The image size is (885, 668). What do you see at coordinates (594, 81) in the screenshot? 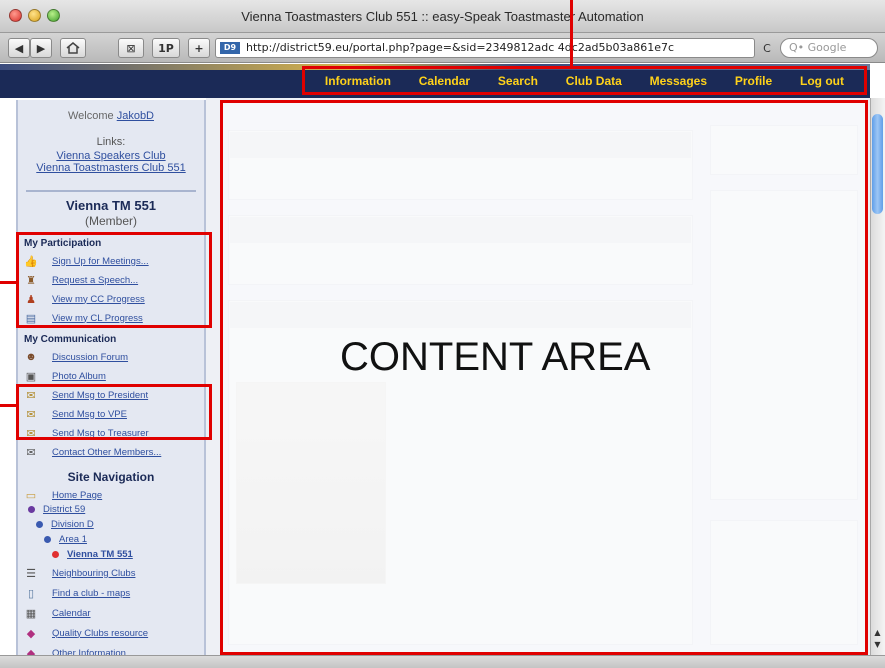
I see `nav-club-data: Club Data` at bounding box center [594, 81].